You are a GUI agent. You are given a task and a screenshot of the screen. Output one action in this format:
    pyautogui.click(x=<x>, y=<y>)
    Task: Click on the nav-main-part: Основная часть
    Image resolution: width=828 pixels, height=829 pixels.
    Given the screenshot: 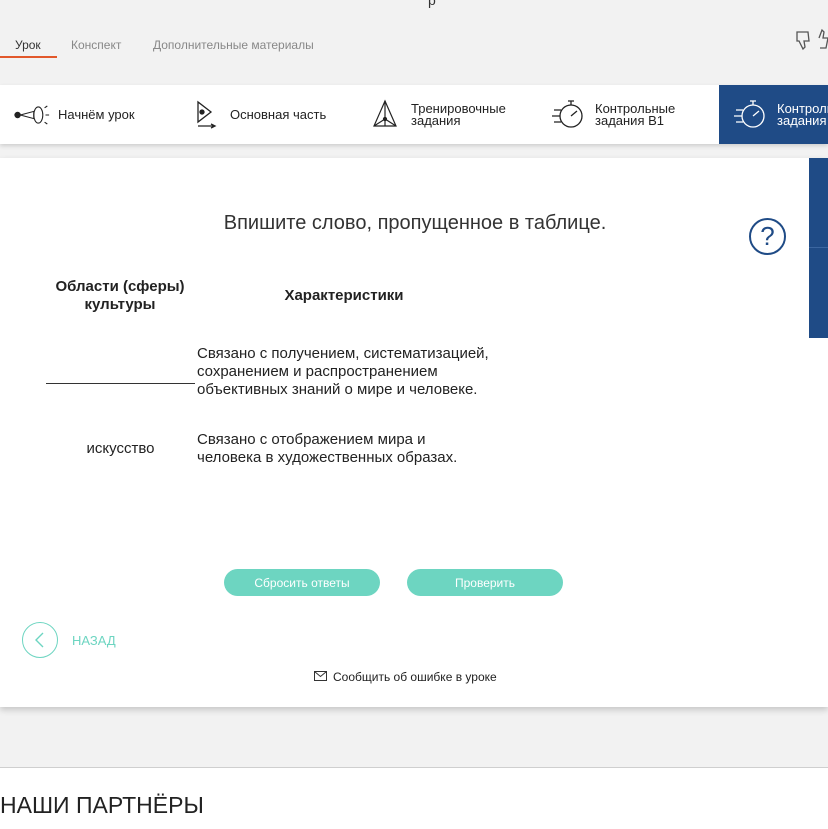 What is the action you would take?
    pyautogui.click(x=256, y=114)
    